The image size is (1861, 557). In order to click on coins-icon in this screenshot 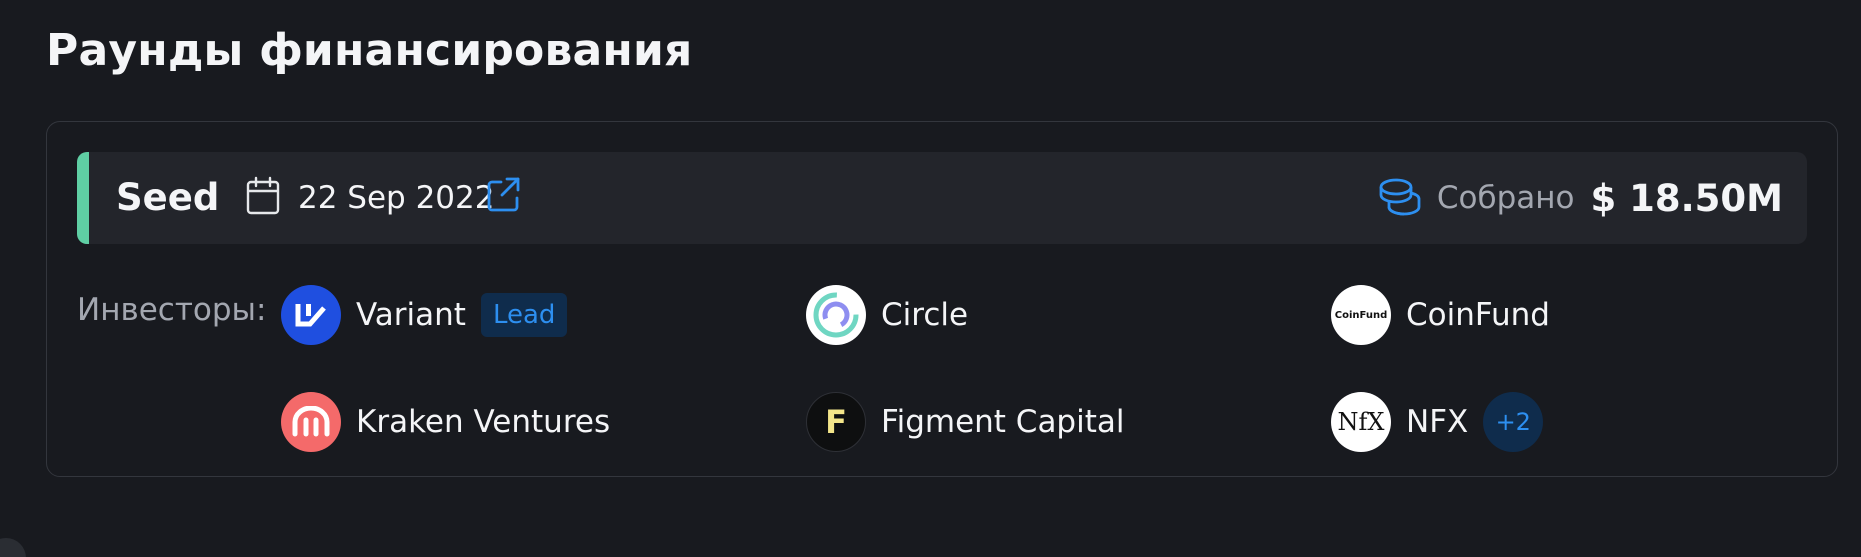, I will do `click(1400, 197)`.